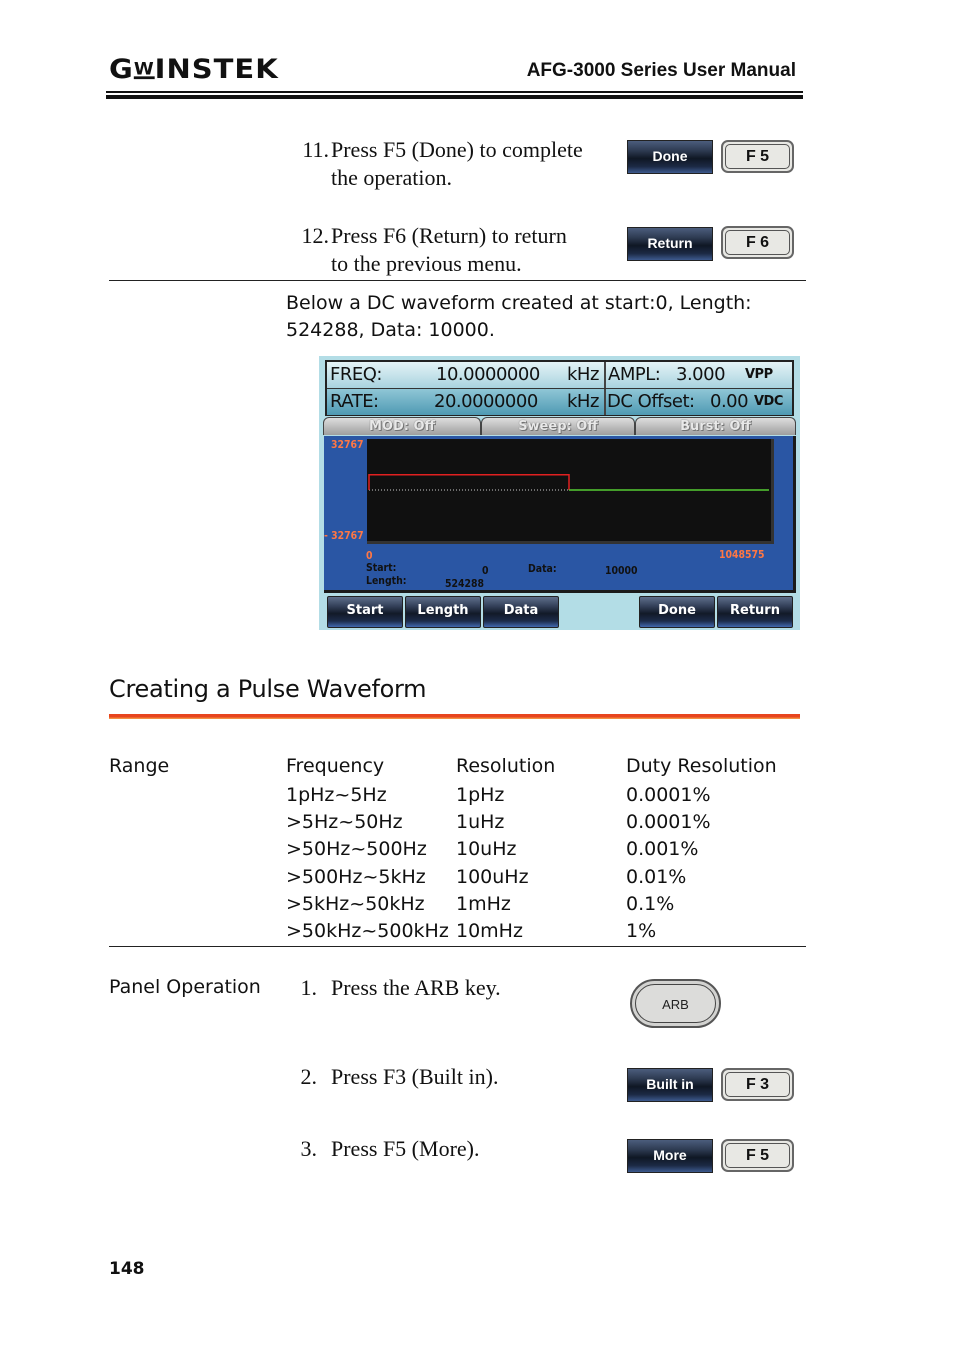 The height and width of the screenshot is (1349, 954). I want to click on tab-sweep: Sweep: Off, so click(558, 426).